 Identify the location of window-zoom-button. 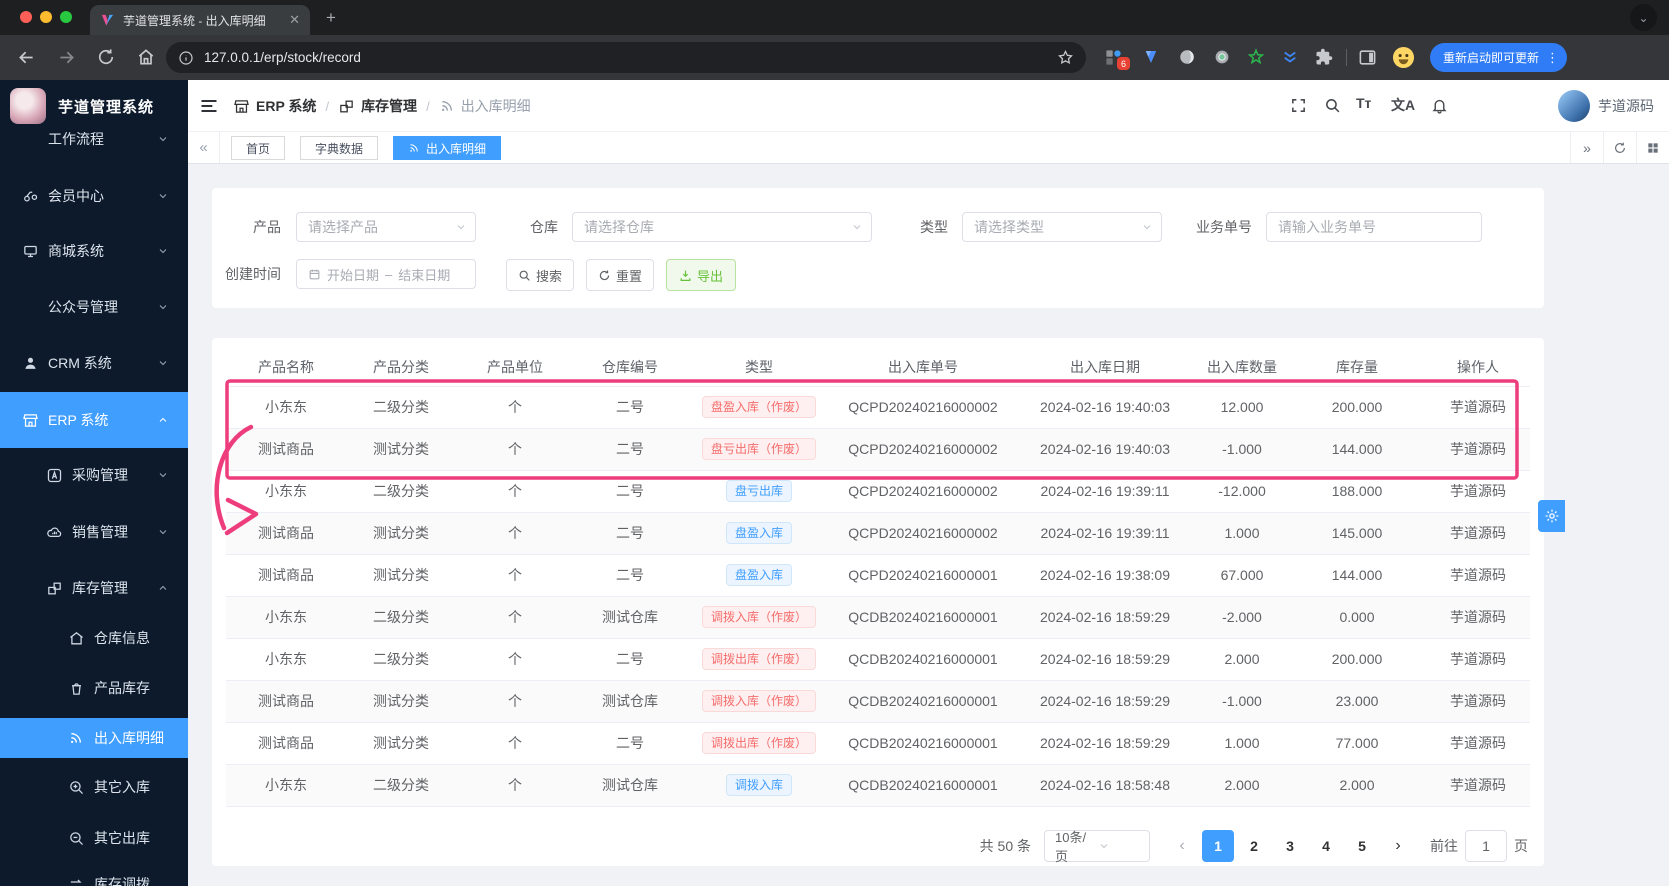
(66, 17).